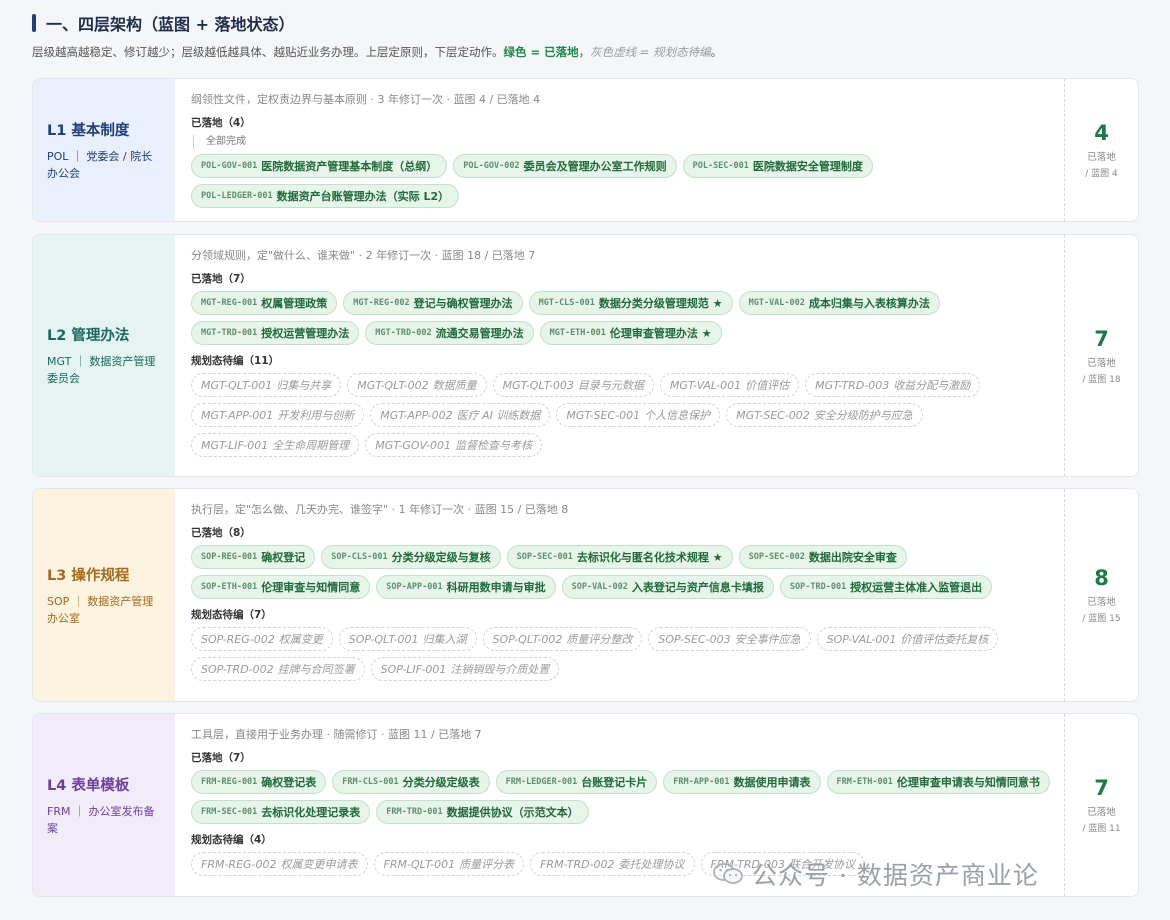 Image resolution: width=1170 pixels, height=920 pixels. I want to click on layer-owner: MGT ｜ 数据资产管理委员会, so click(101, 370).